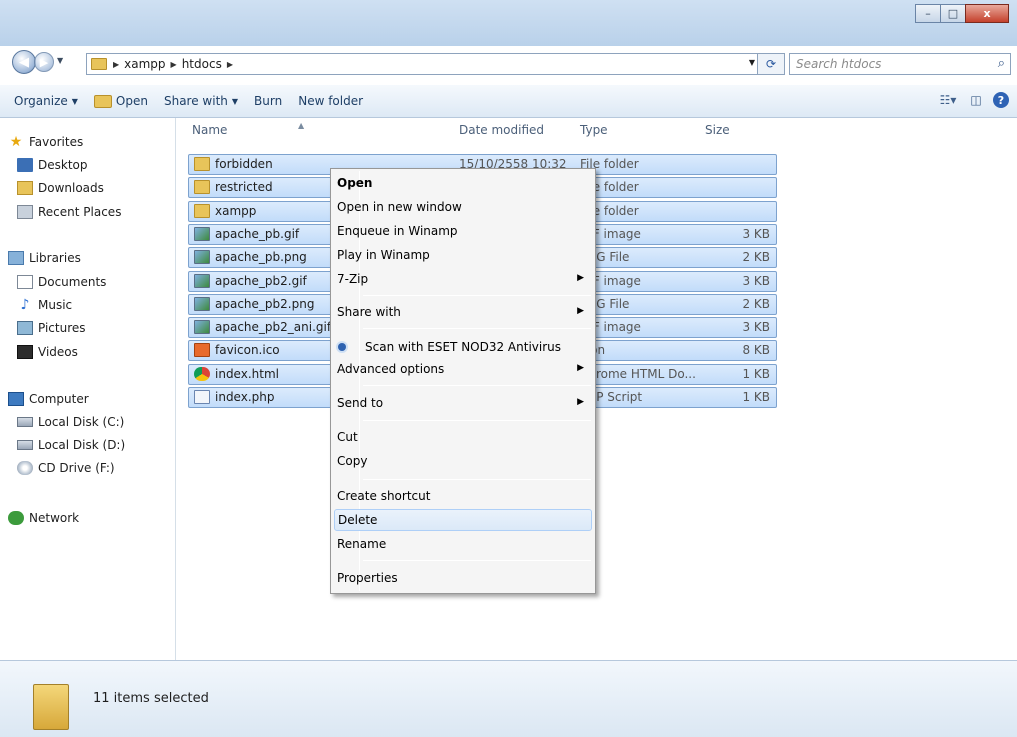  I want to click on search-input: Search htdocs ⌕, so click(900, 64).